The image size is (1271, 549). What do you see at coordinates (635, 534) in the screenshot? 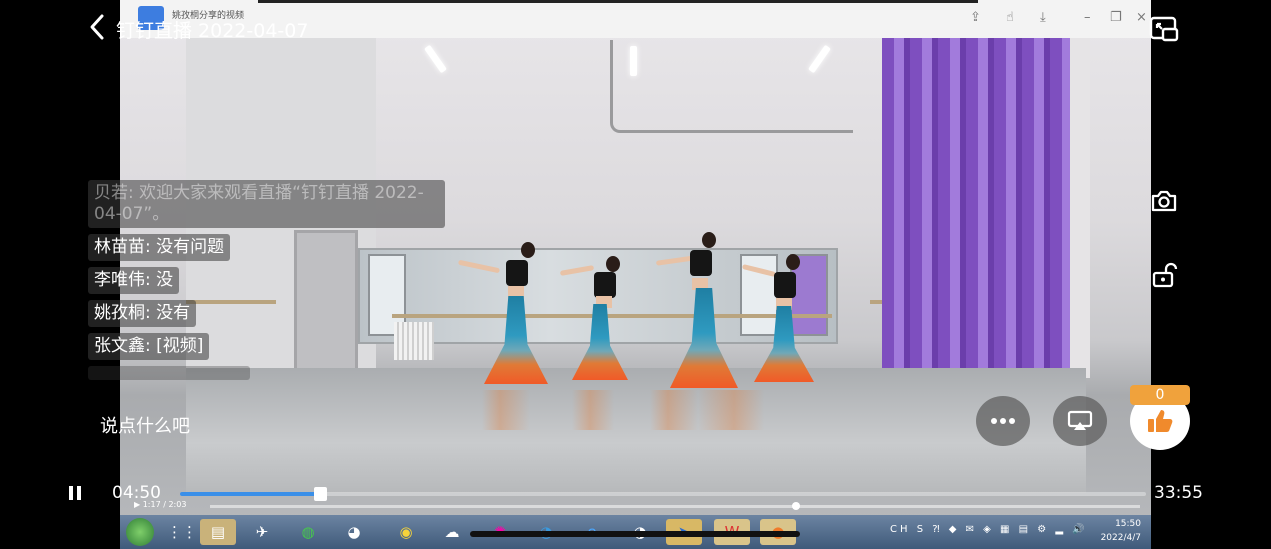
I see `overlay-scrollbar` at bounding box center [635, 534].